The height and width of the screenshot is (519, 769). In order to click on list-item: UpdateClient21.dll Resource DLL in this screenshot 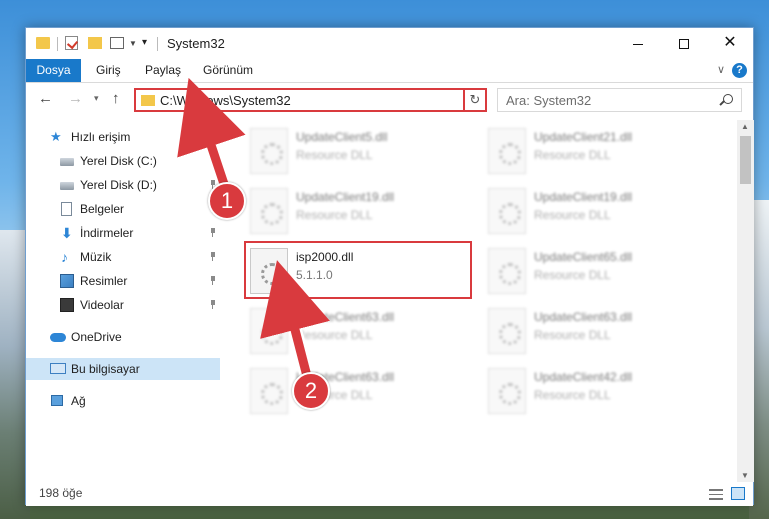, I will do `click(596, 152)`.